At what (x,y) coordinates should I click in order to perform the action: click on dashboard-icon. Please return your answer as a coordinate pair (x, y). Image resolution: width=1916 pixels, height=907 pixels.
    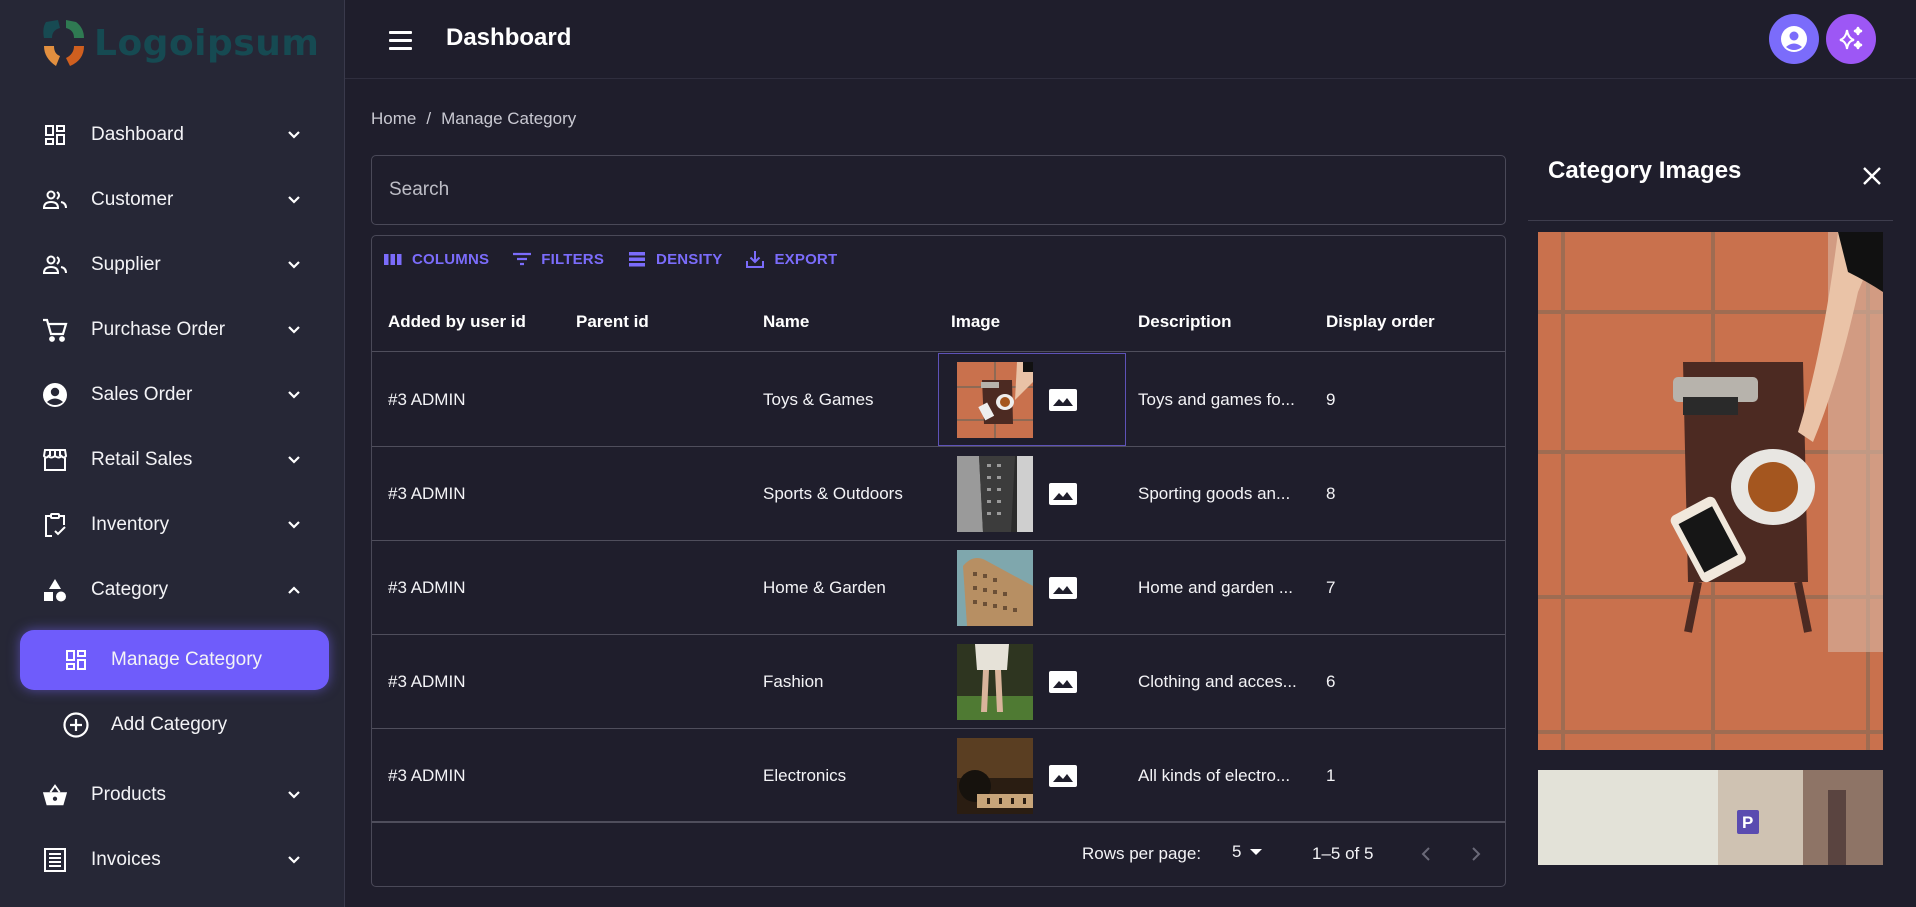
    Looking at the image, I should click on (76, 660).